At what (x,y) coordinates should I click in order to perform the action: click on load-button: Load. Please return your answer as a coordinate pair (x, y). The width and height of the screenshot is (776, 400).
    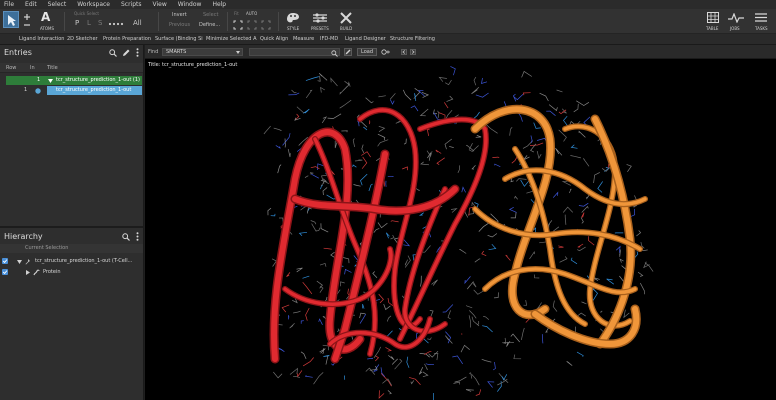
    Looking at the image, I should click on (367, 52).